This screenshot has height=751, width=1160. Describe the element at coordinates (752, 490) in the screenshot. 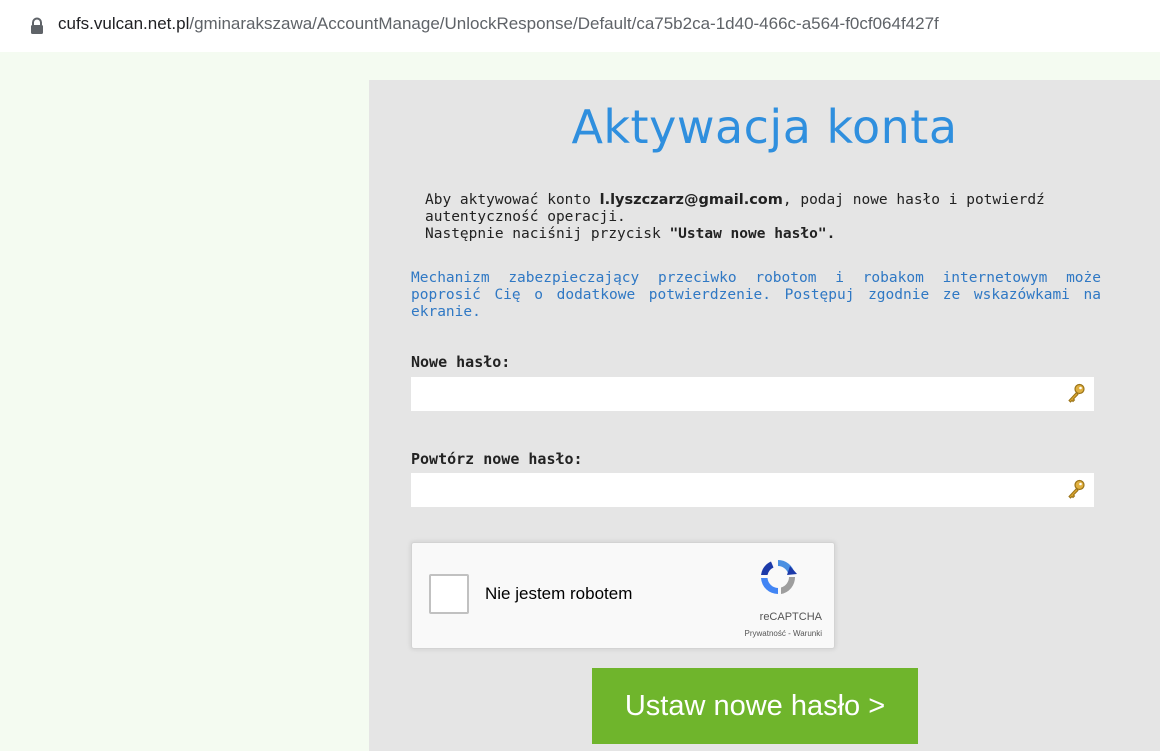

I see `repeat-password-input` at that location.